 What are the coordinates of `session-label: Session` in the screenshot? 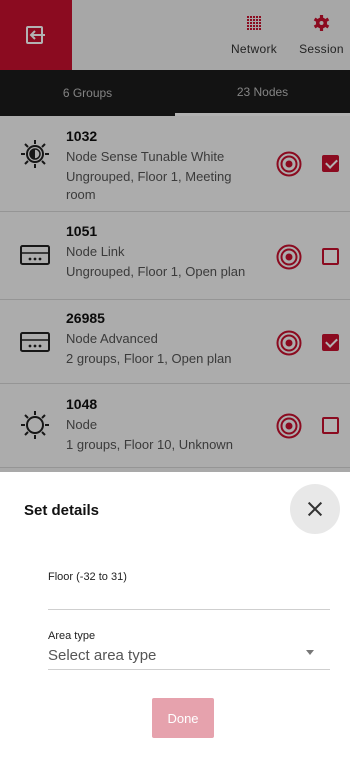 It's located at (321, 49).